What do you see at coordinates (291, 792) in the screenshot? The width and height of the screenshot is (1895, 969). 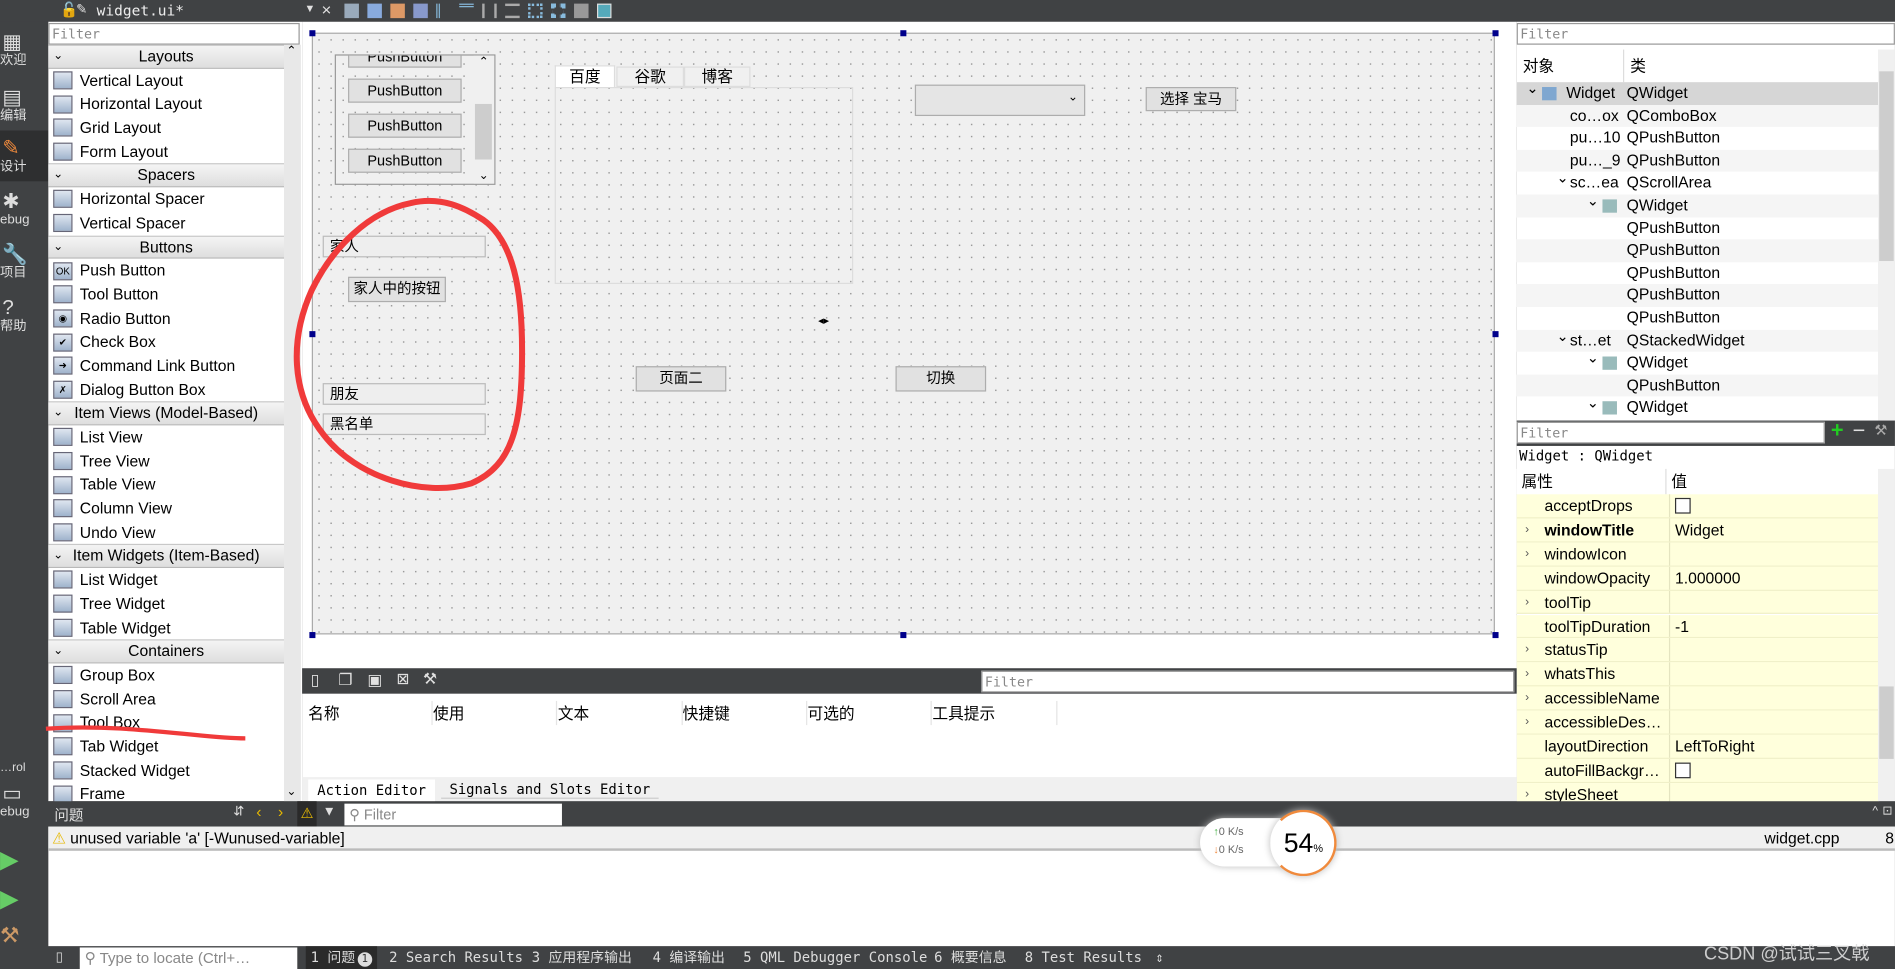 I see `scroll-down-icon: ⌄` at bounding box center [291, 792].